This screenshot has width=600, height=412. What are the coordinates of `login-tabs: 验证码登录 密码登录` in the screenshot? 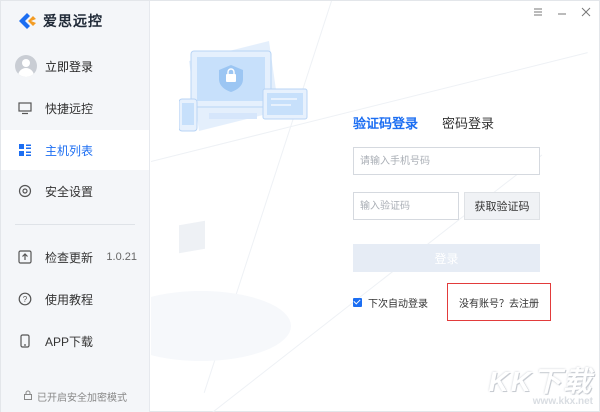 It's located at (423, 124).